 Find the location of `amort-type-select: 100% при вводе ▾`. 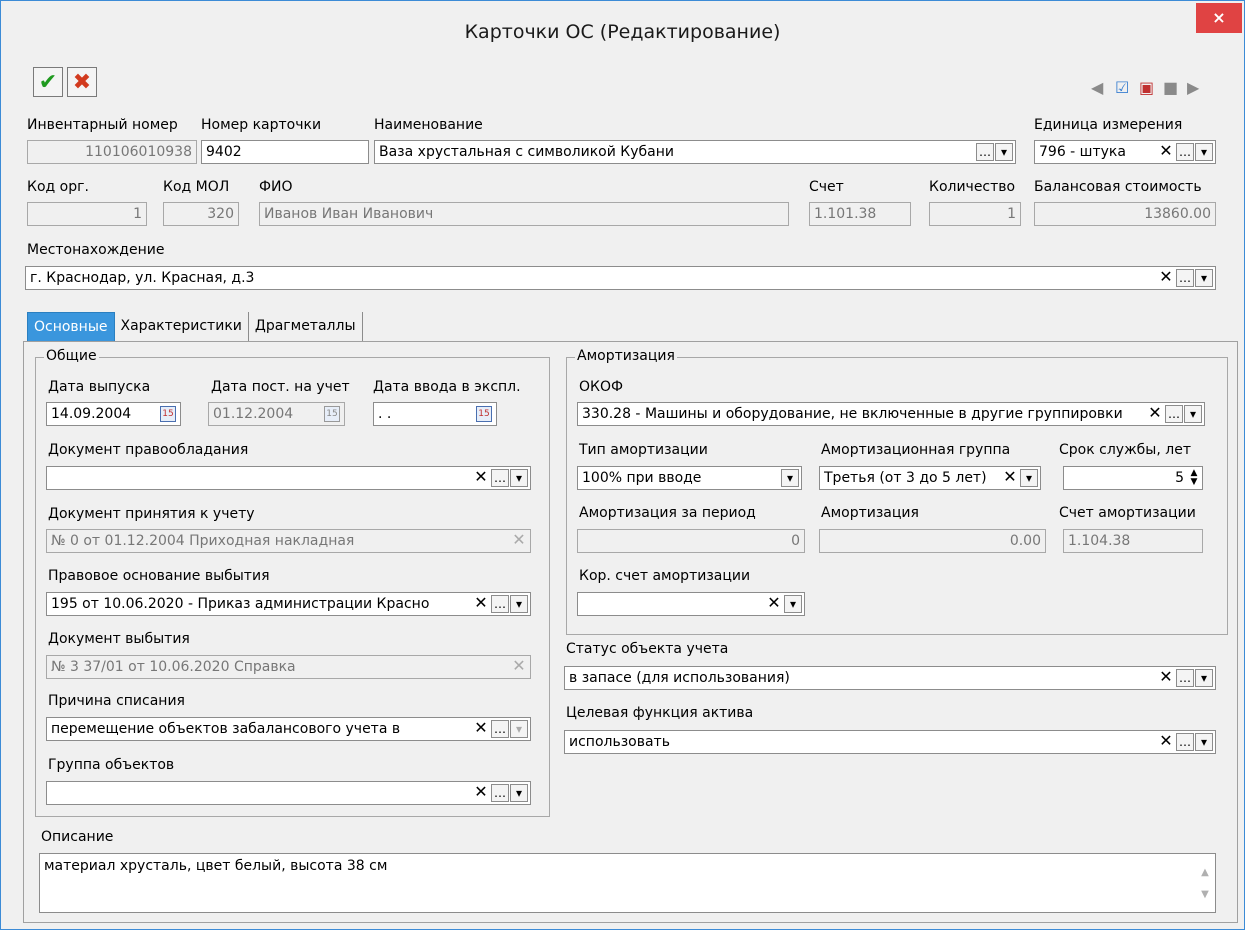

amort-type-select: 100% при вводе ▾ is located at coordinates (689, 478).